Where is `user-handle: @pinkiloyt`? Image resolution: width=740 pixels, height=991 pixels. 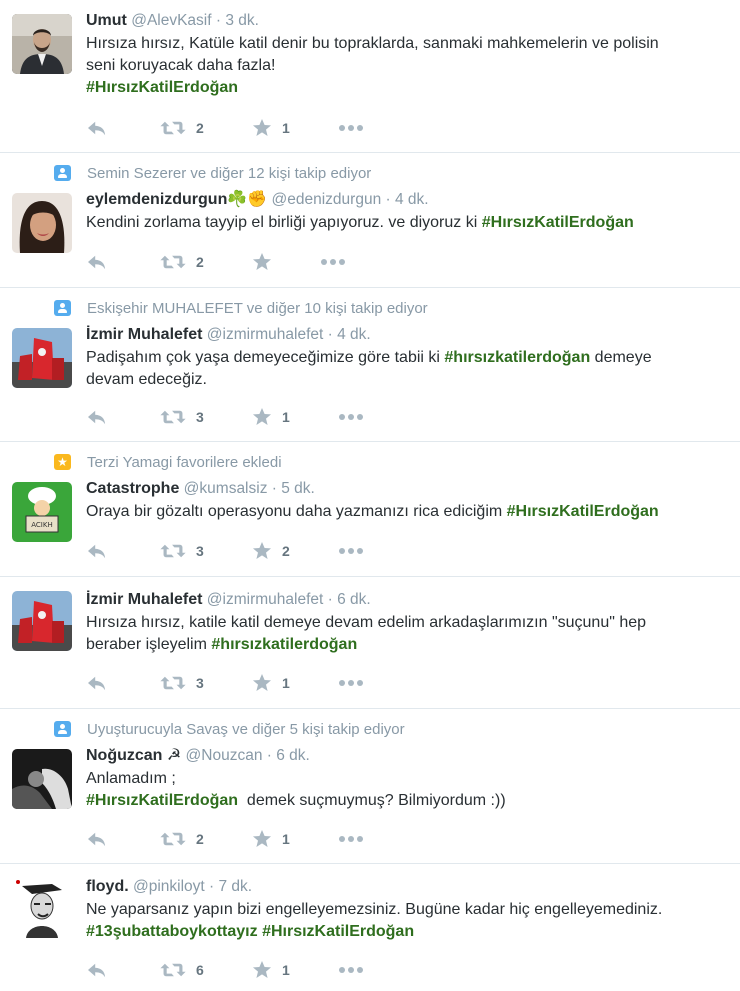 user-handle: @pinkiloyt is located at coordinates (169, 886).